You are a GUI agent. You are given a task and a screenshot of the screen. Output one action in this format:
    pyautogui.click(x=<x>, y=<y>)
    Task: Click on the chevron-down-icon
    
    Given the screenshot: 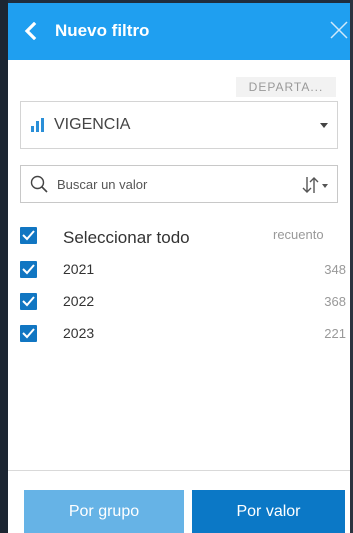 What is the action you would take?
    pyautogui.click(x=324, y=125)
    